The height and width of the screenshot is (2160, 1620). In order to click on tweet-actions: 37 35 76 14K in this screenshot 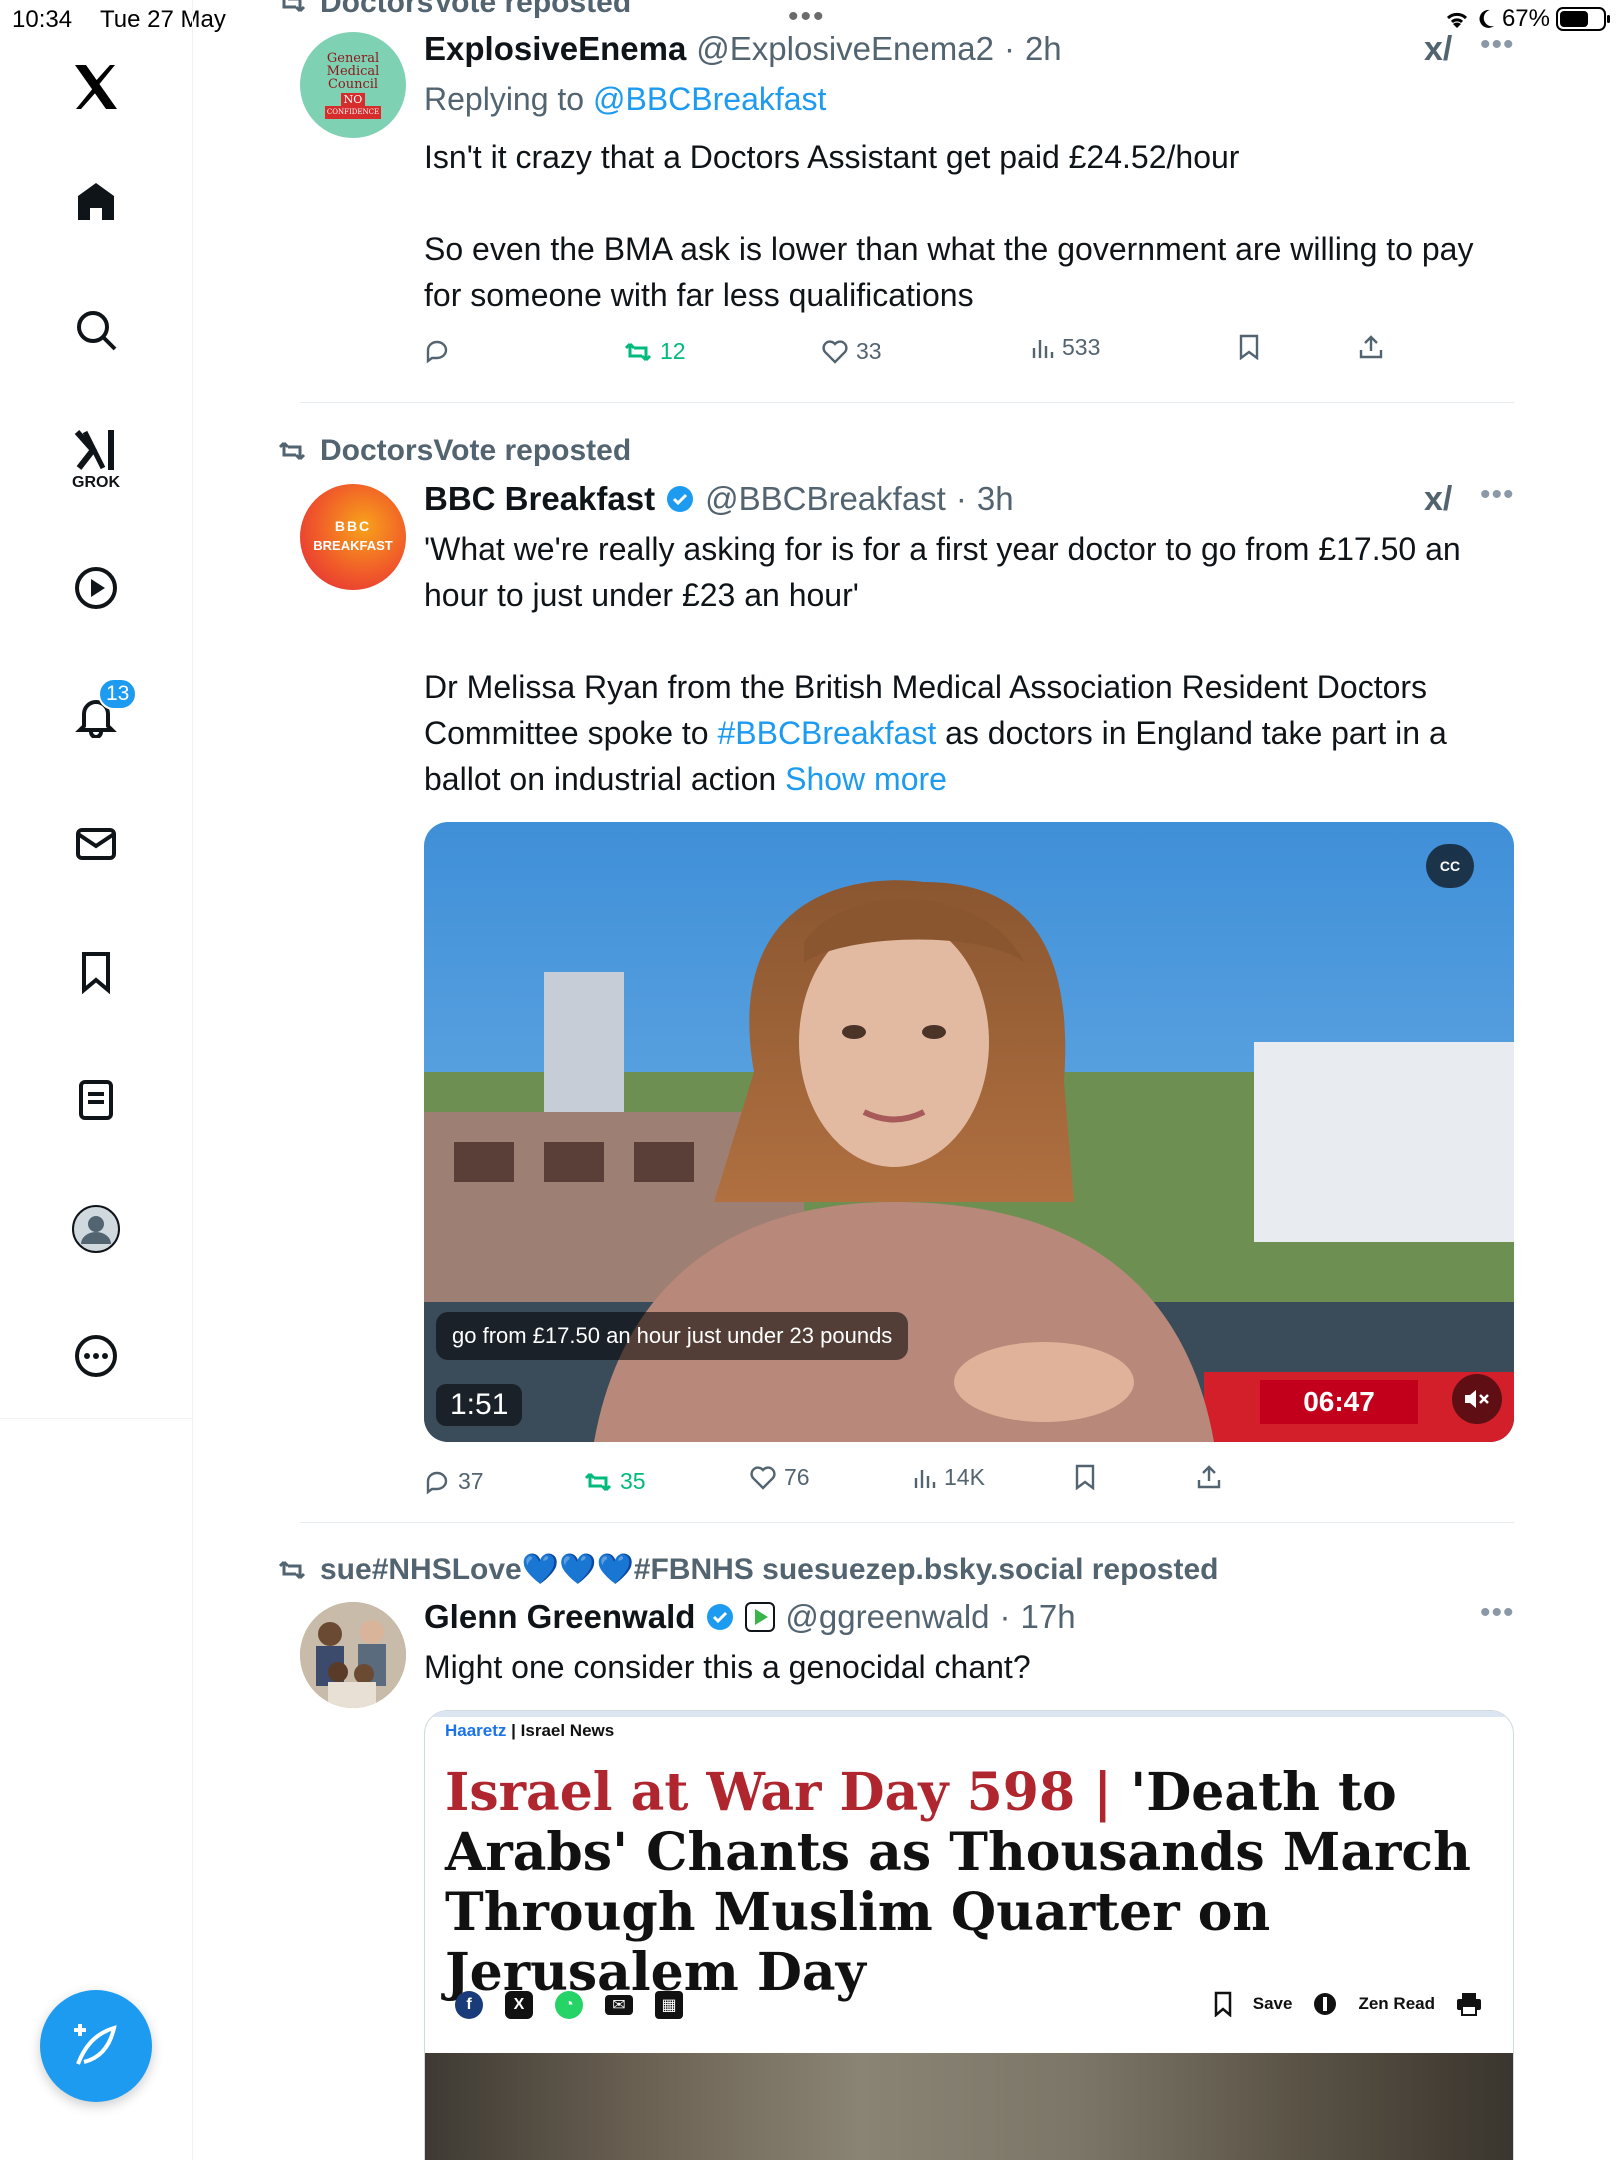, I will do `click(924, 1486)`.